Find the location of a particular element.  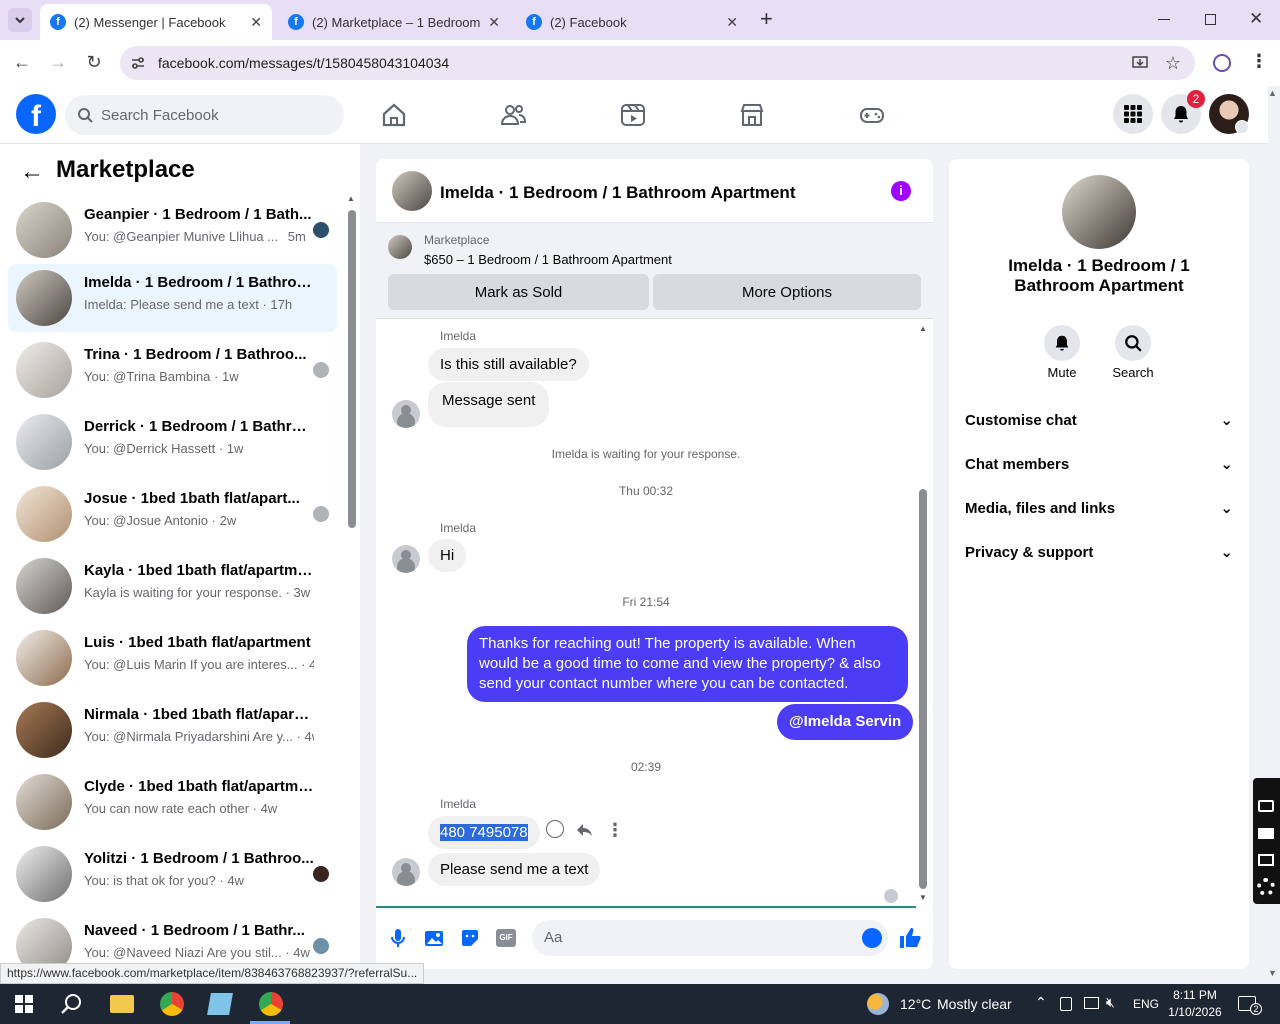

windows-start-icon is located at coordinates (24, 1004).